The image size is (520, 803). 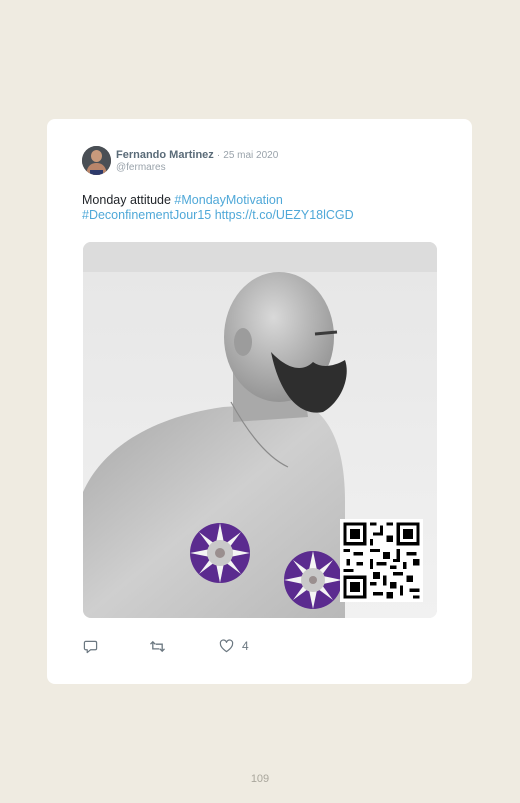 I want to click on retweet-icon, so click(x=157, y=646).